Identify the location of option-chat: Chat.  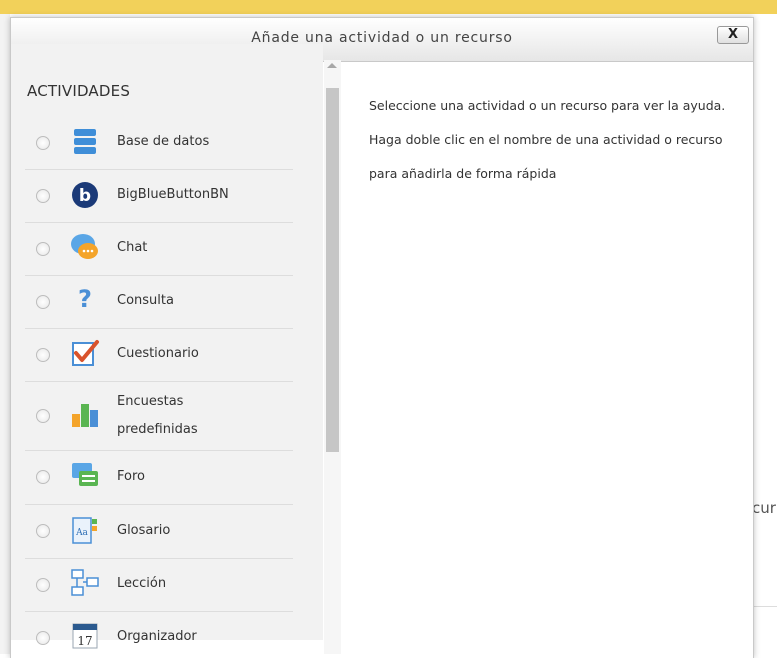
(159, 249).